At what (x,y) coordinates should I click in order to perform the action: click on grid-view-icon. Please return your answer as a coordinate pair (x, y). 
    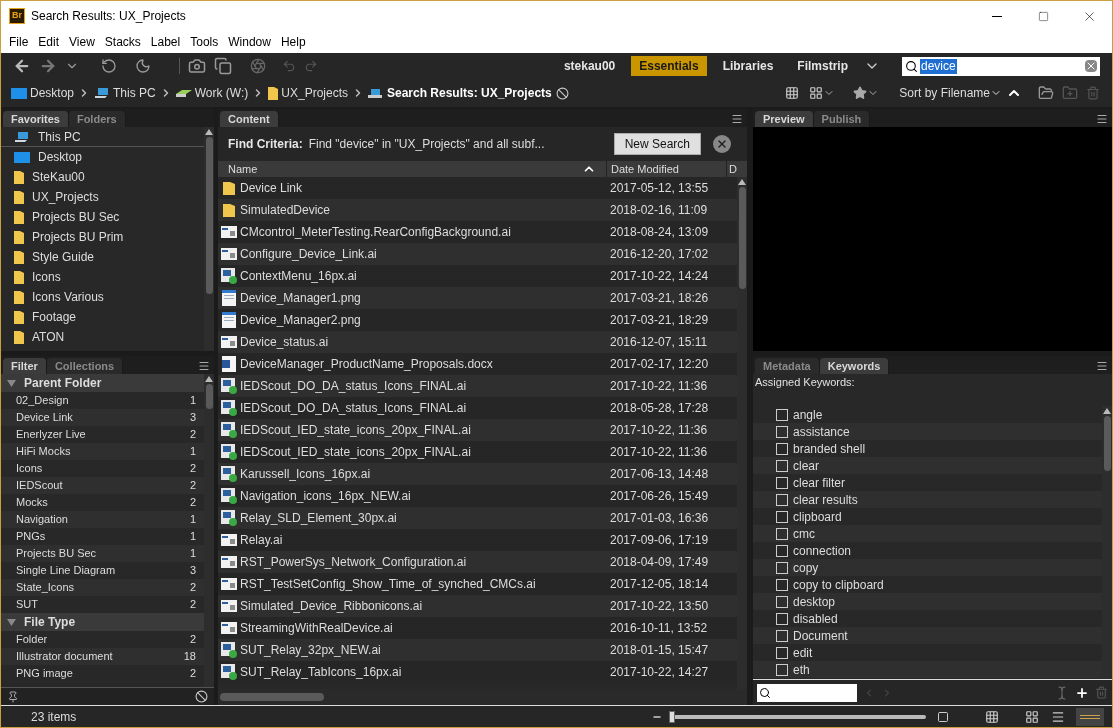
    Looking at the image, I should click on (992, 716).